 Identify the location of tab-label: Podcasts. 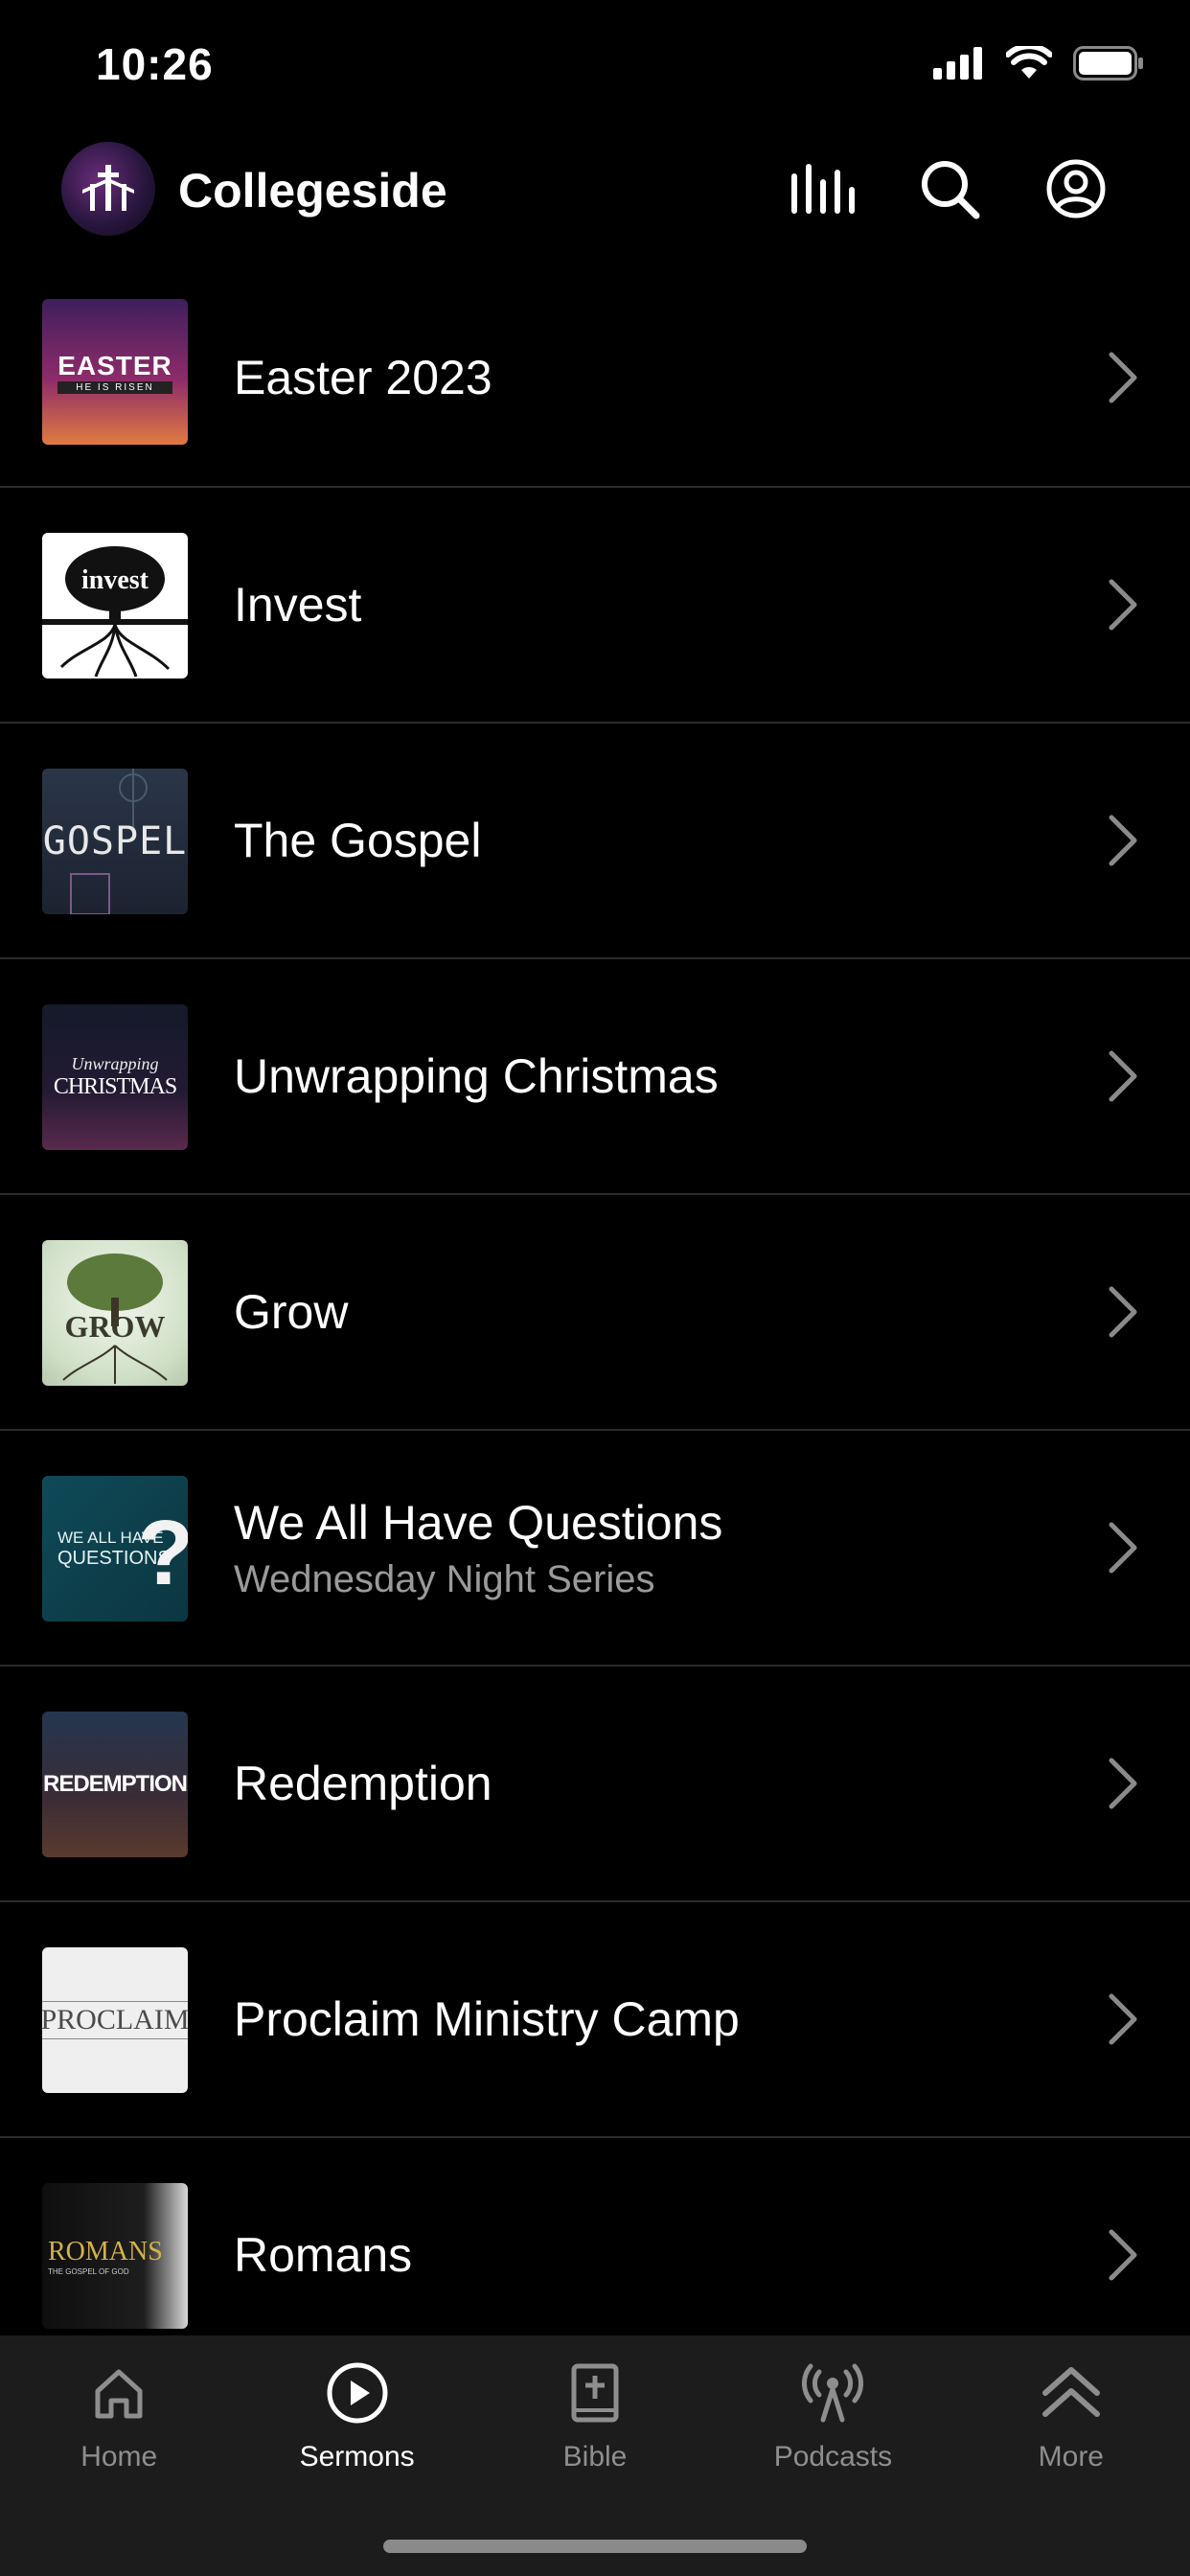
(833, 2456).